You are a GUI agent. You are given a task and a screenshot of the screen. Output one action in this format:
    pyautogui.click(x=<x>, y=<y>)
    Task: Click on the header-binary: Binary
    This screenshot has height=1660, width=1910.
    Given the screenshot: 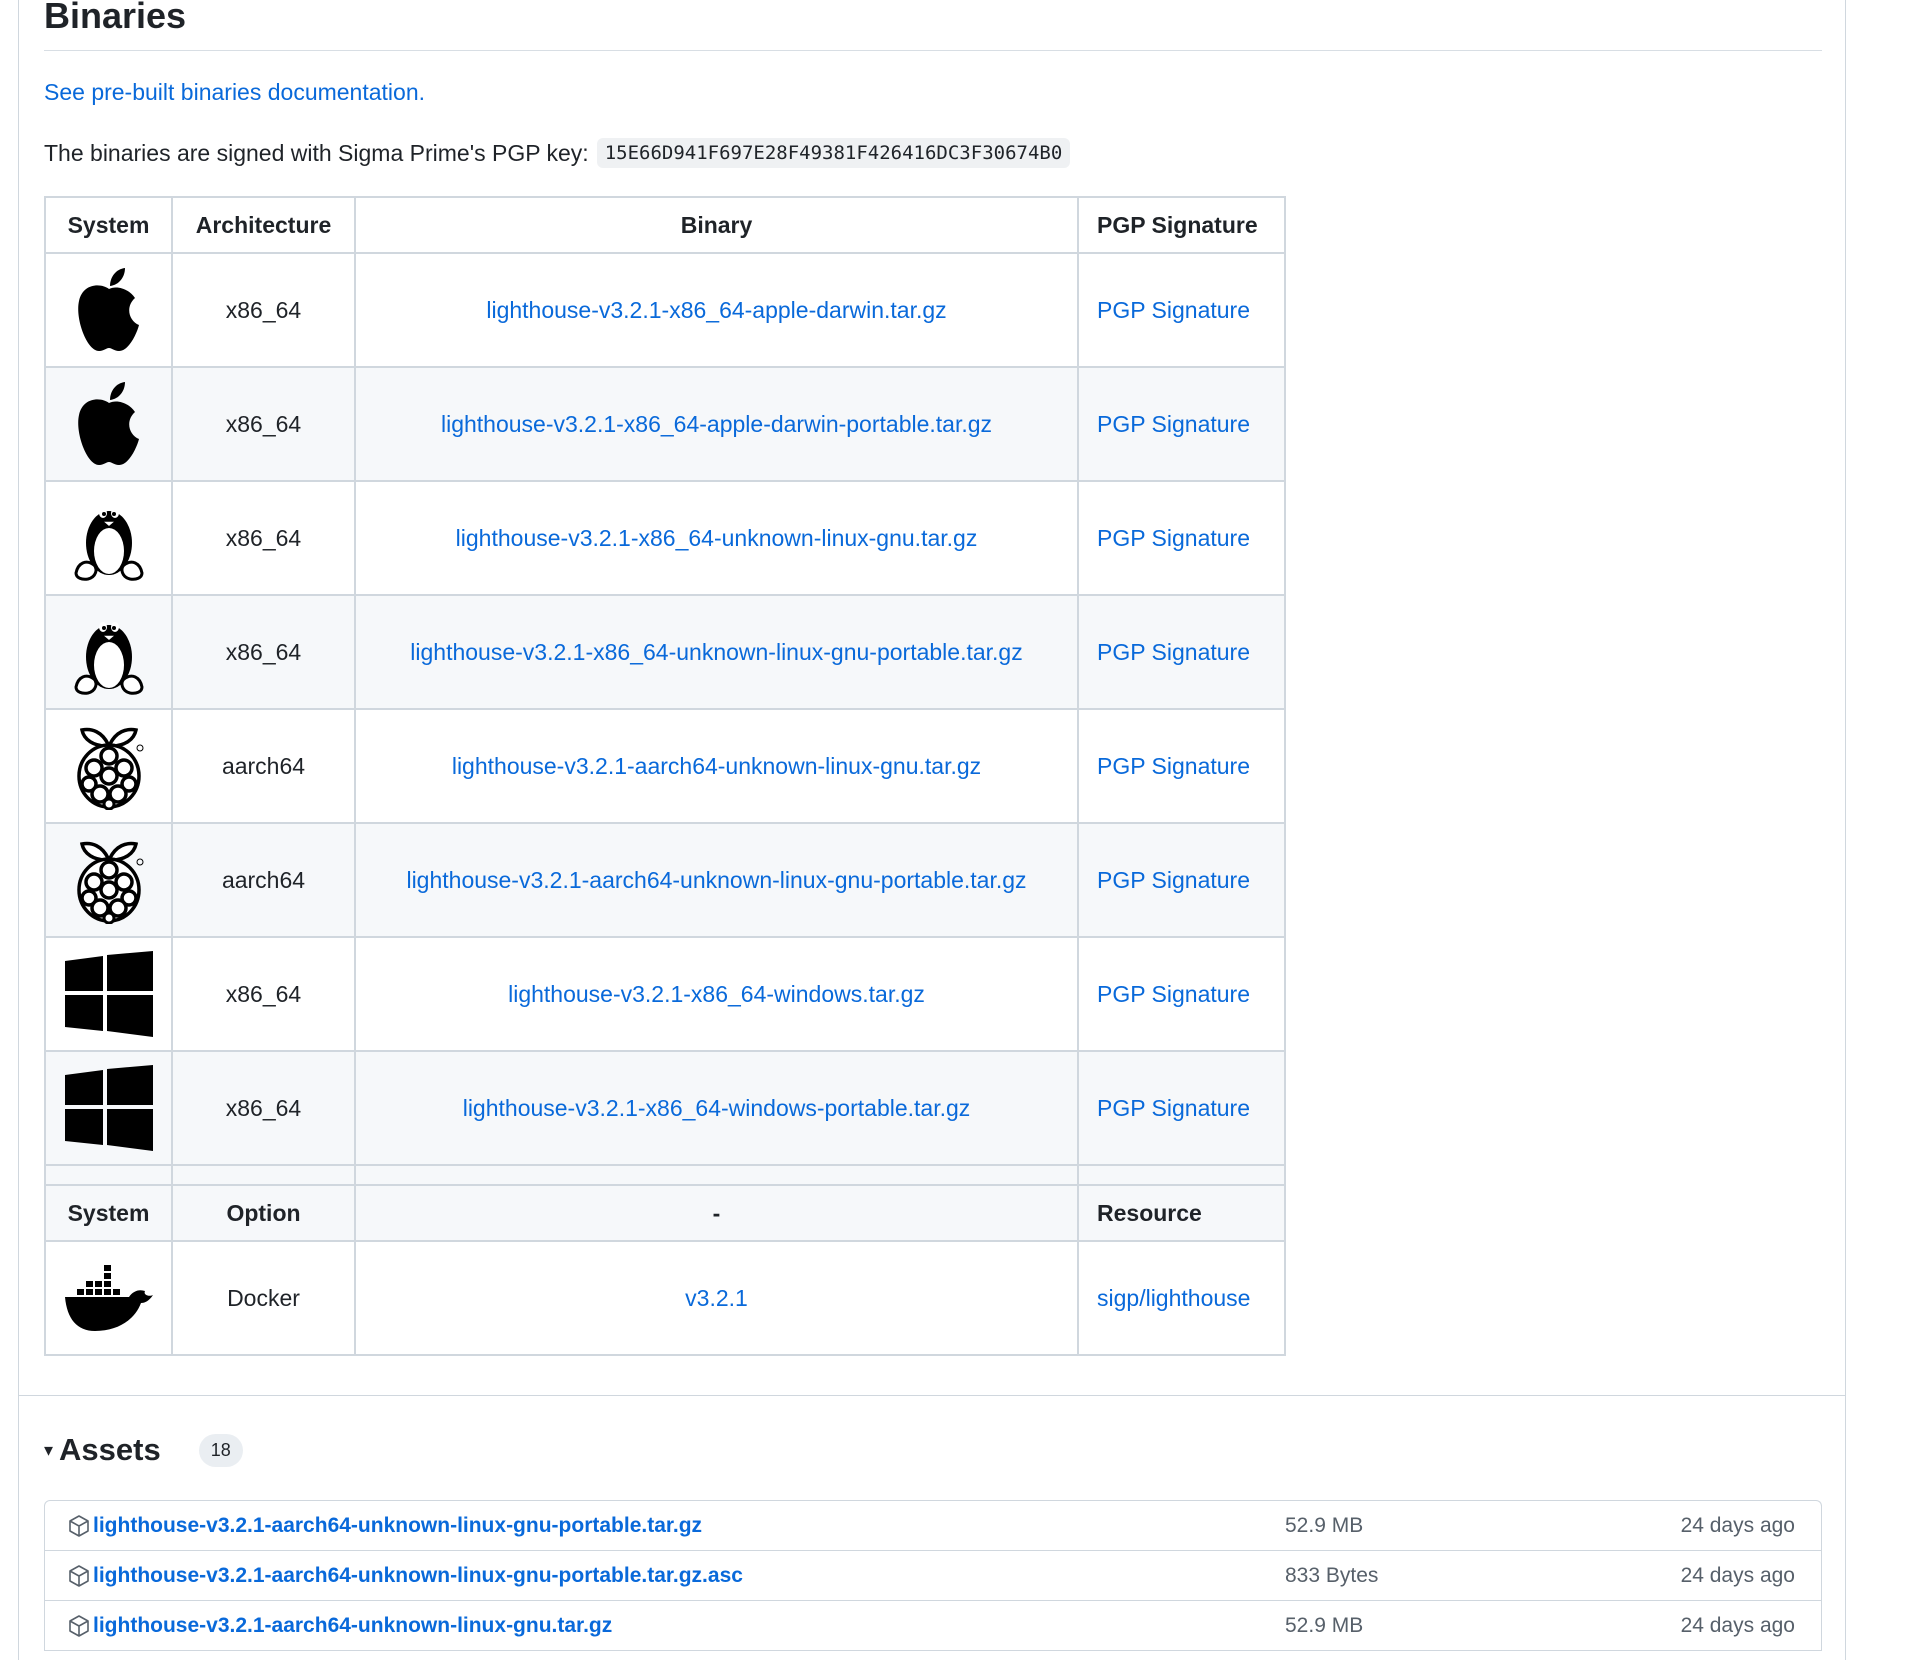 What is the action you would take?
    pyautogui.click(x=716, y=225)
    